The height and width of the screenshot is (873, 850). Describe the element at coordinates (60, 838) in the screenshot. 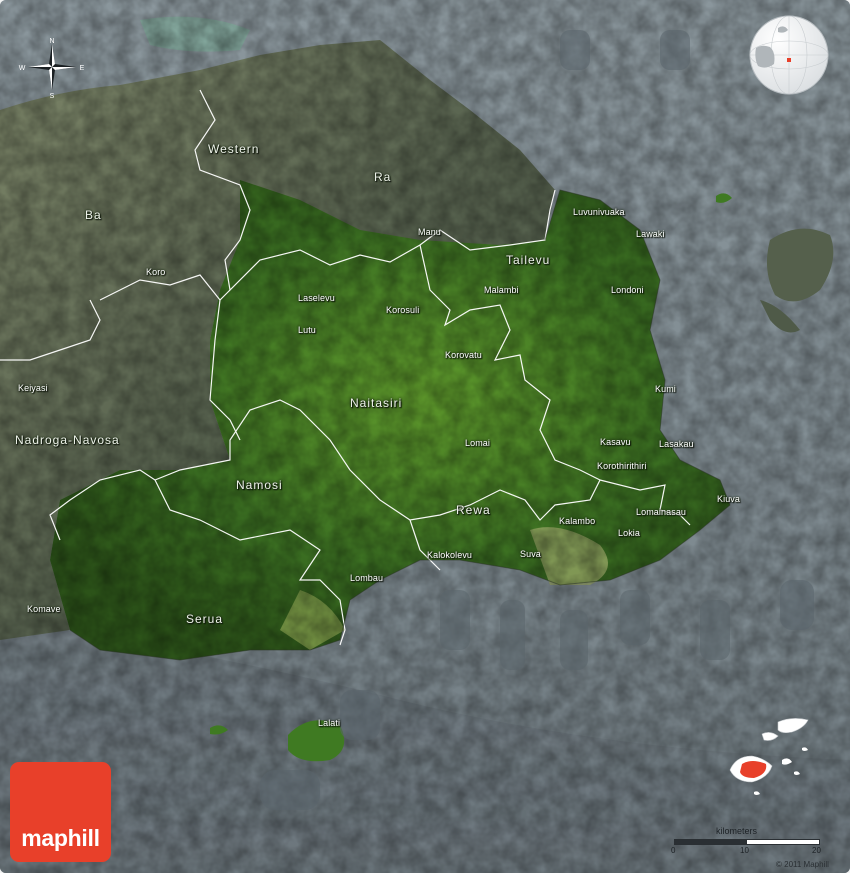

I see `logo-text: maphill` at that location.